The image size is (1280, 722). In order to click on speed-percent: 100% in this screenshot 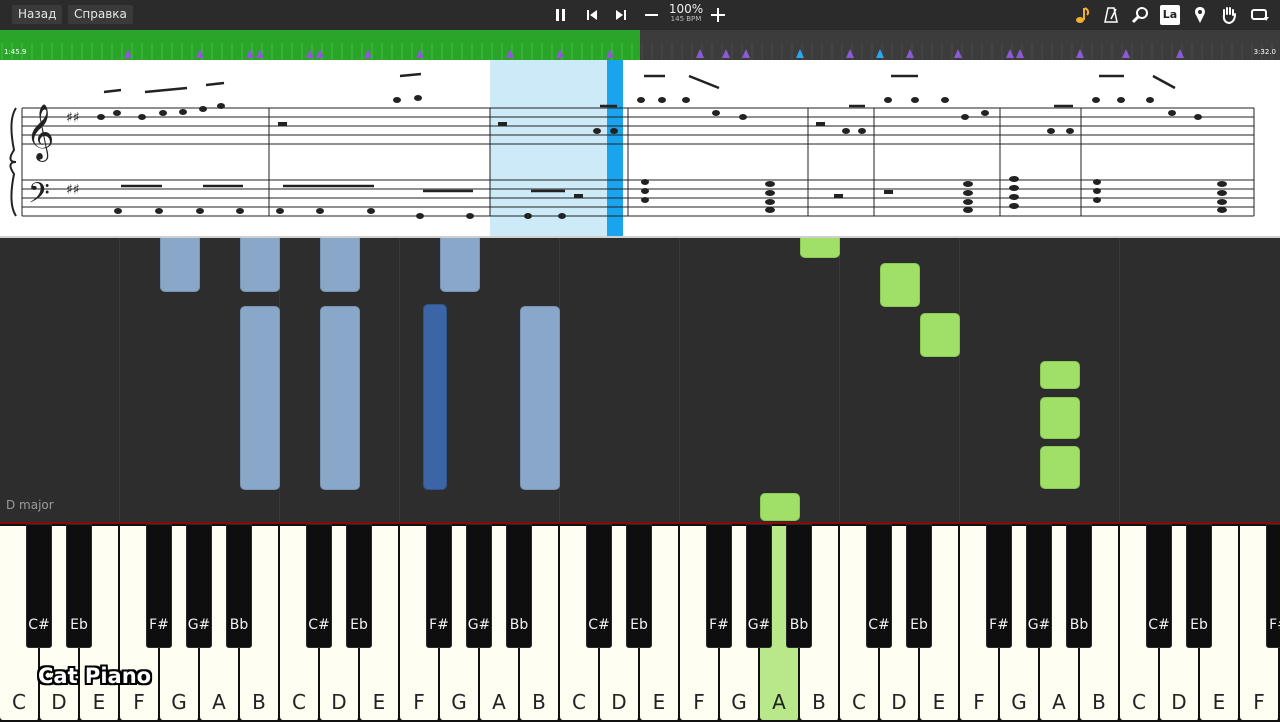, I will do `click(686, 9)`.